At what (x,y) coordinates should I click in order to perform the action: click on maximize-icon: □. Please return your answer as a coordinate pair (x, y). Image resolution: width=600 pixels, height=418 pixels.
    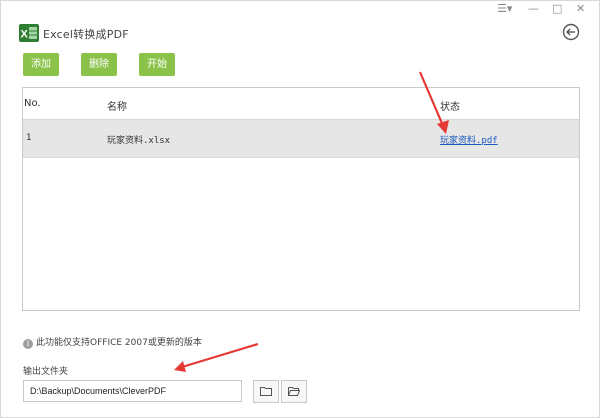
    Looking at the image, I should click on (557, 9).